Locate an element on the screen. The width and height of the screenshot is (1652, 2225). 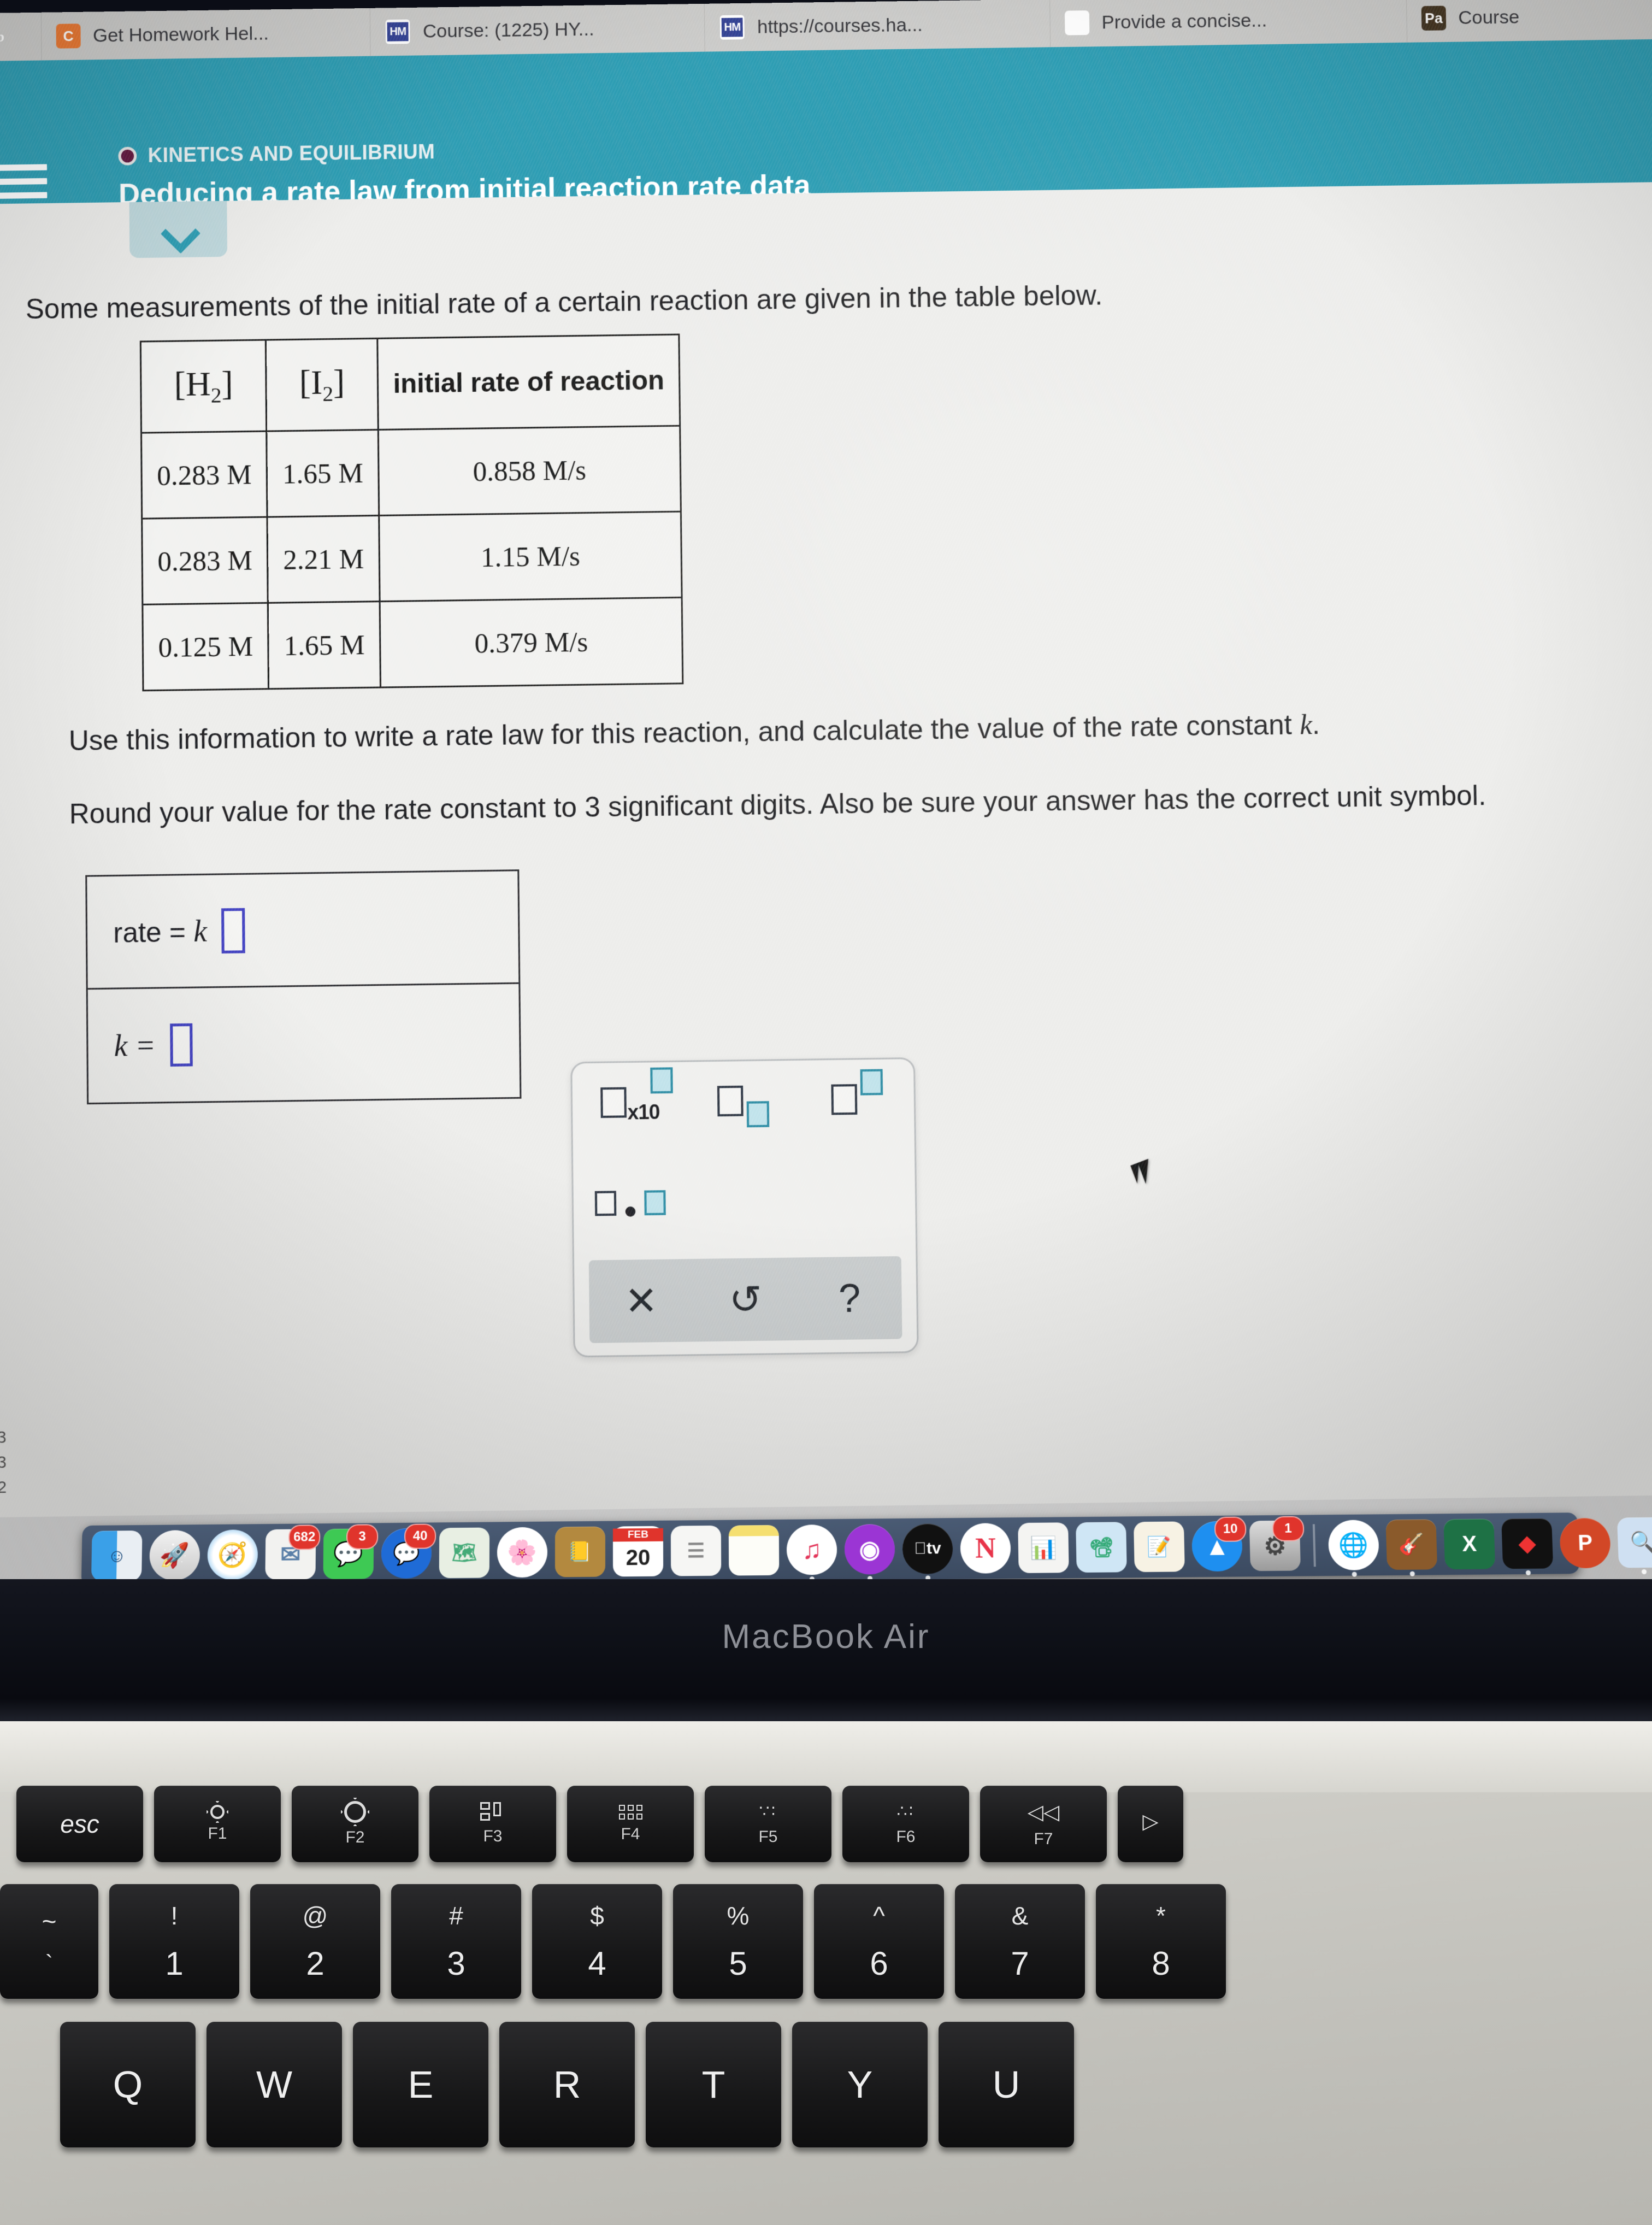
app-store-badge: 10 is located at coordinates (1230, 1529).